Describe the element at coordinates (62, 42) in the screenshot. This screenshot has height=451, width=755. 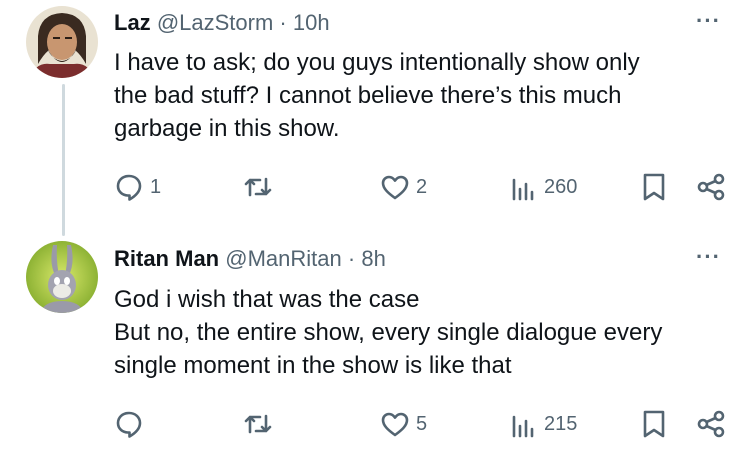
I see `avatar-laz` at that location.